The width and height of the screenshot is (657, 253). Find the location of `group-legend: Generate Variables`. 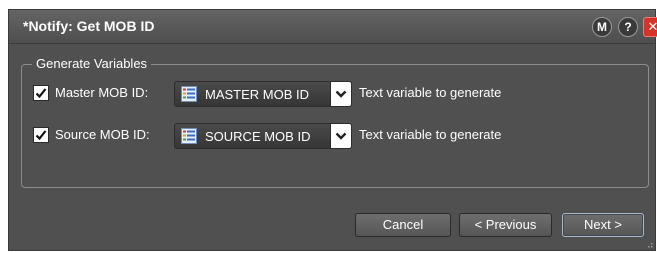

group-legend: Generate Variables is located at coordinates (92, 64).